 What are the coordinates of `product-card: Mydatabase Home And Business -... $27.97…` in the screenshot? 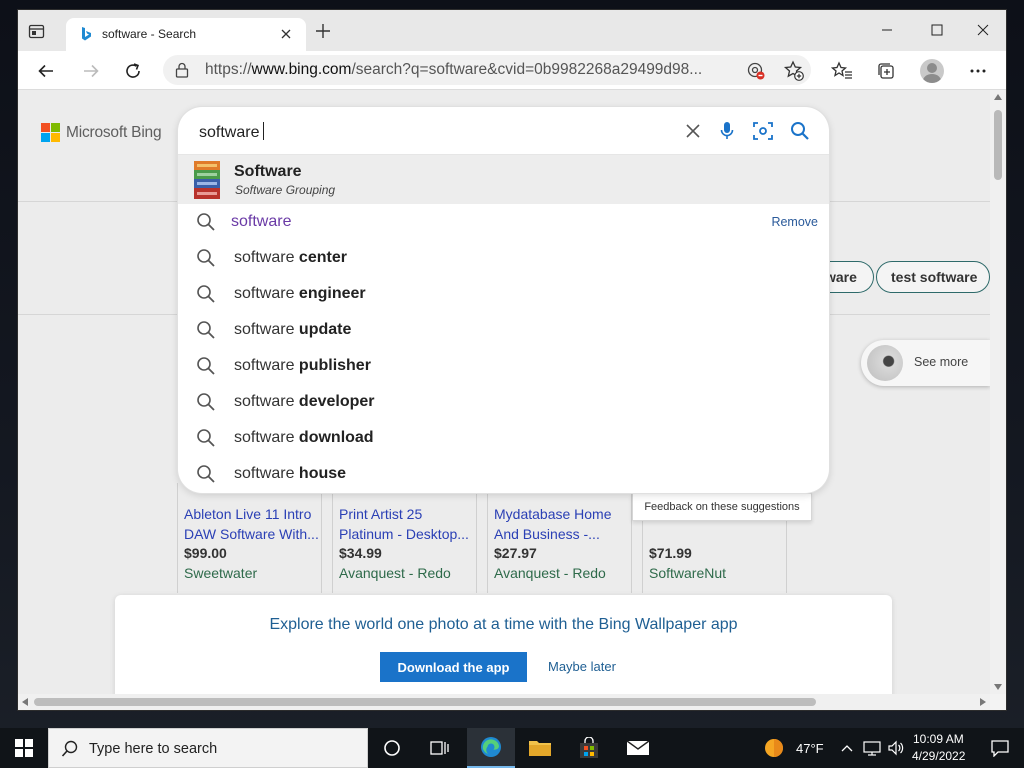 It's located at (559, 538).